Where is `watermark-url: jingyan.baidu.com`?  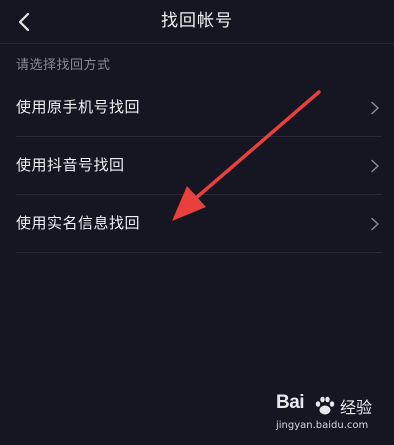
watermark-url: jingyan.baidu.com is located at coordinates (322, 425).